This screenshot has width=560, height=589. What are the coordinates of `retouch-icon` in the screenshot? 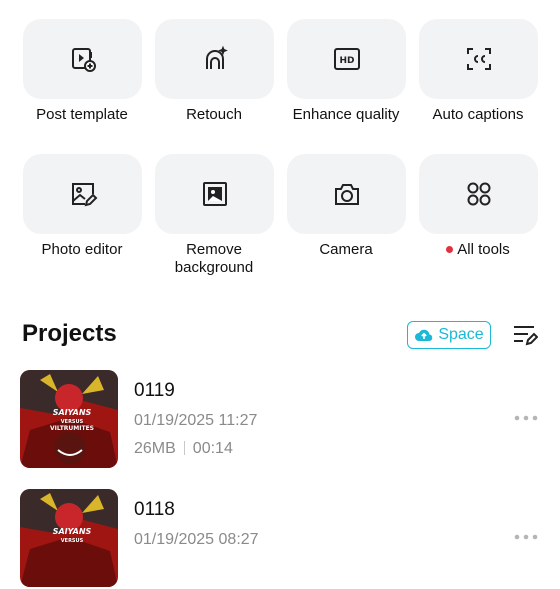 It's located at (216, 57).